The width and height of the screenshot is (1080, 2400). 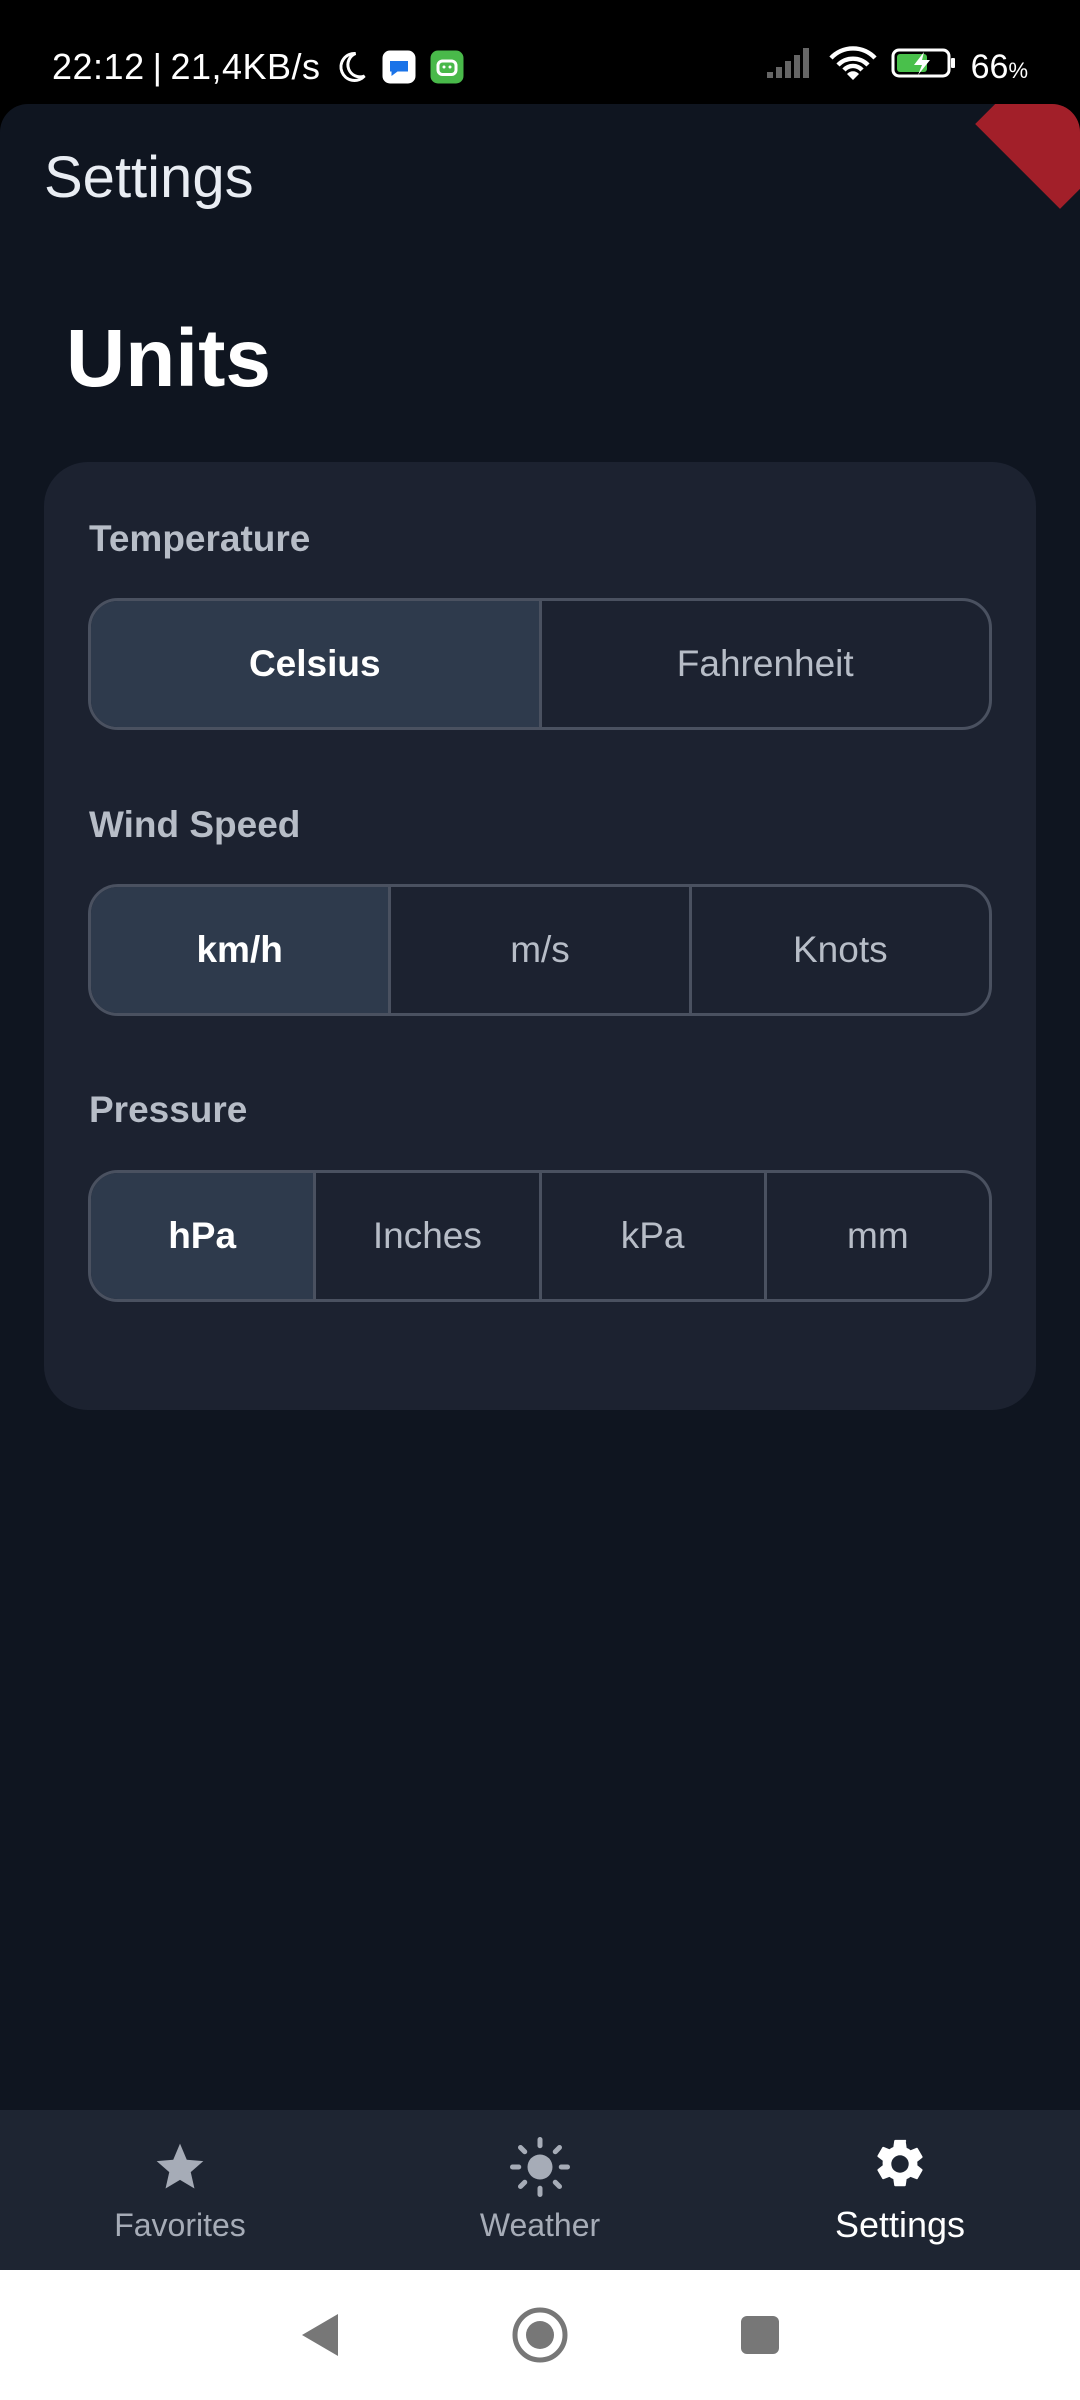 What do you see at coordinates (149, 177) in the screenshot?
I see `page-title: Settings` at bounding box center [149, 177].